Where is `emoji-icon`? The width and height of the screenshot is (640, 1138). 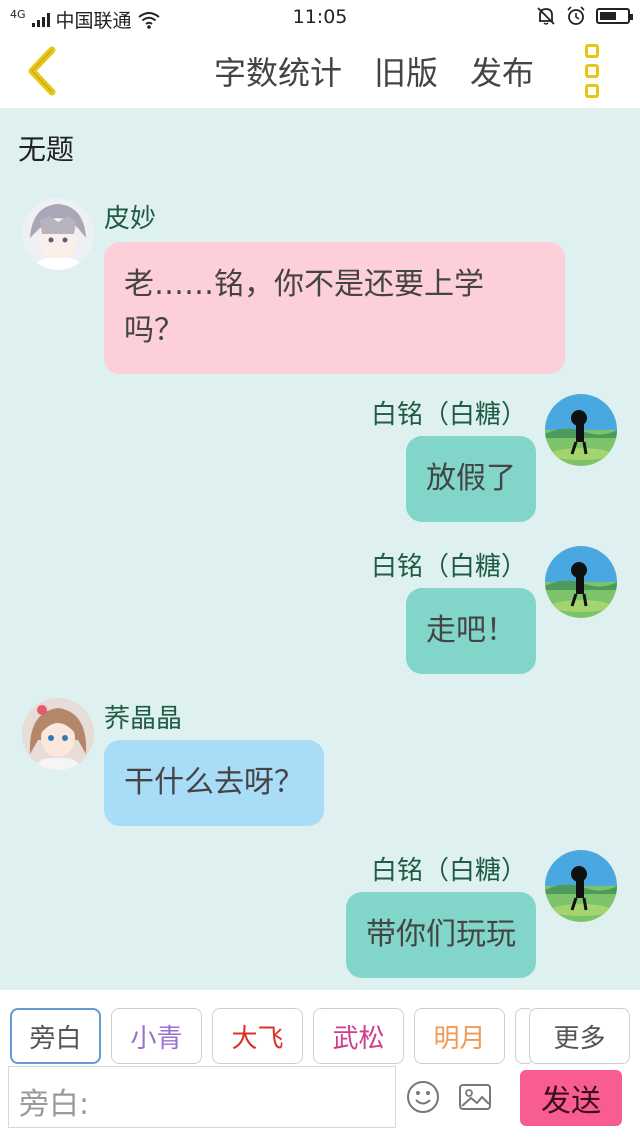 emoji-icon is located at coordinates (423, 1097).